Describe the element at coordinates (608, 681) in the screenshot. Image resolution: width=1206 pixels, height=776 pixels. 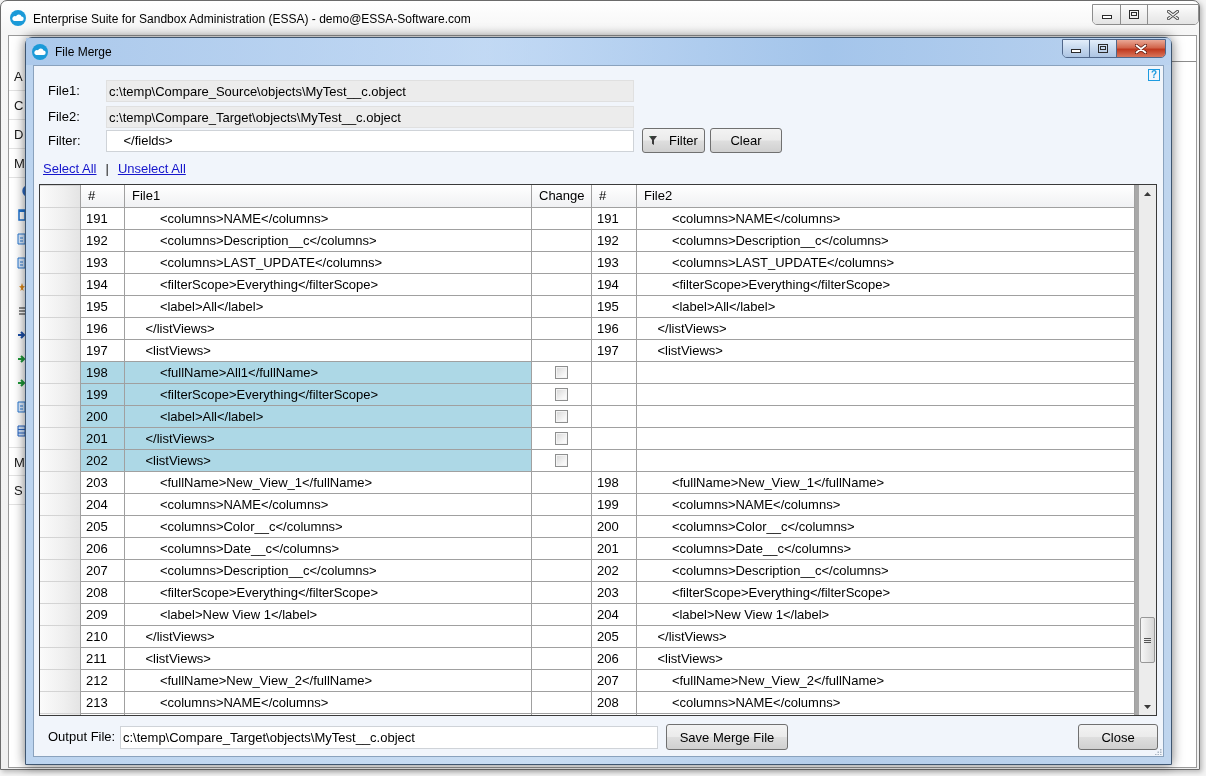
I see `line-number: 207` at that location.